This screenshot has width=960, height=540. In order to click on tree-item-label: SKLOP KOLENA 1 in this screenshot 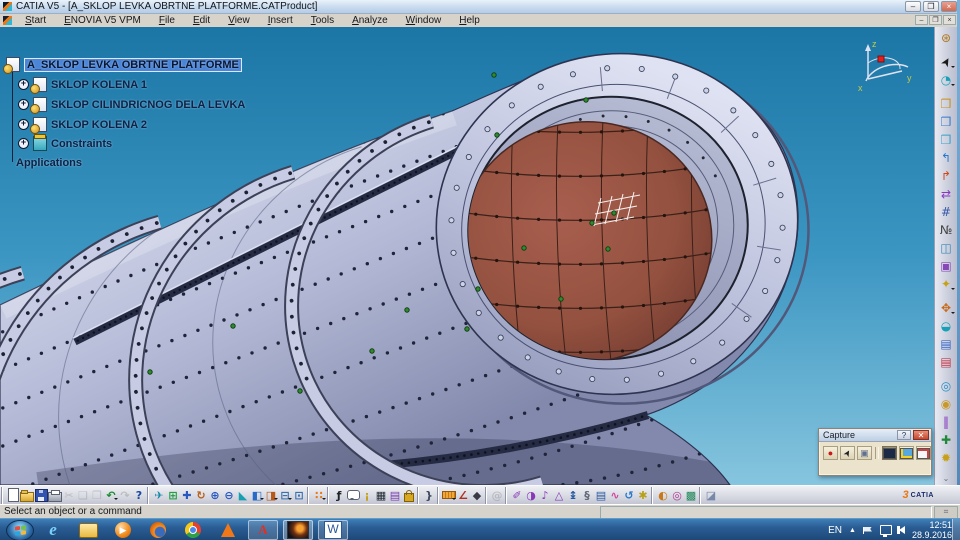, I will do `click(99, 85)`.